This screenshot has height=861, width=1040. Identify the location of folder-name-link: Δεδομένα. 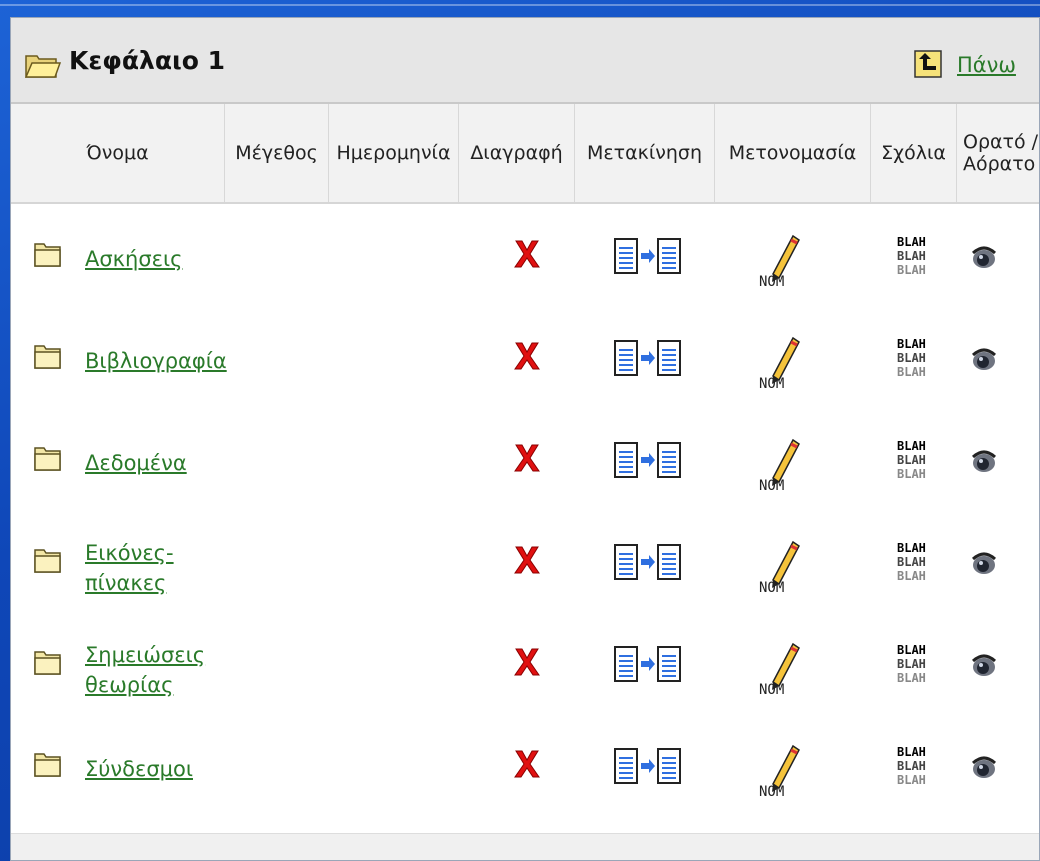
(136, 463).